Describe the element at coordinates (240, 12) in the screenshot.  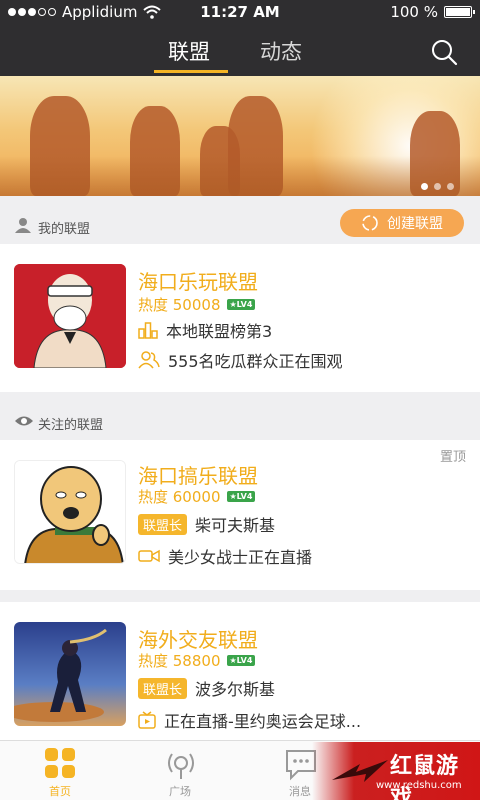
I see `status-bar: Applidium 11:27 AM 100 %` at that location.